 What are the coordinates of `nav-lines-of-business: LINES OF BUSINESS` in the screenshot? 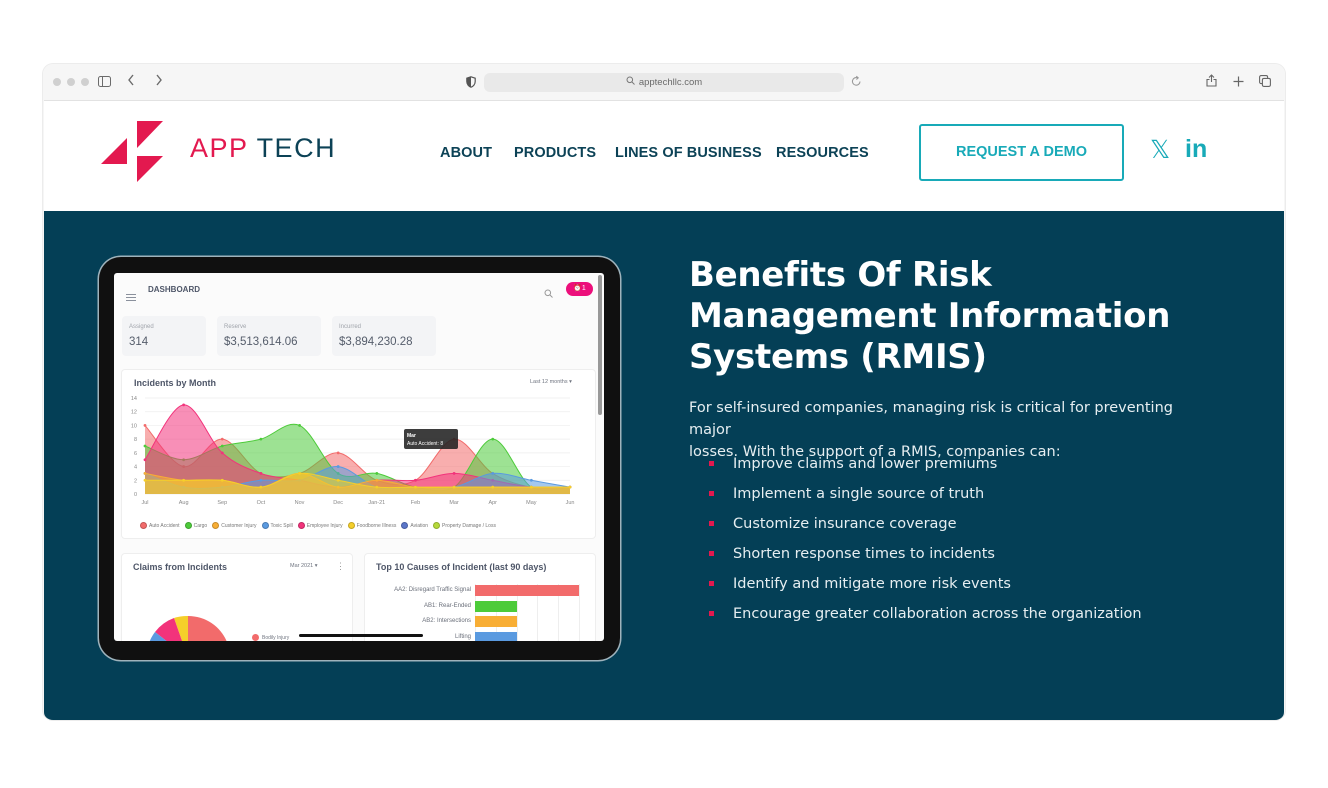 It's located at (688, 153).